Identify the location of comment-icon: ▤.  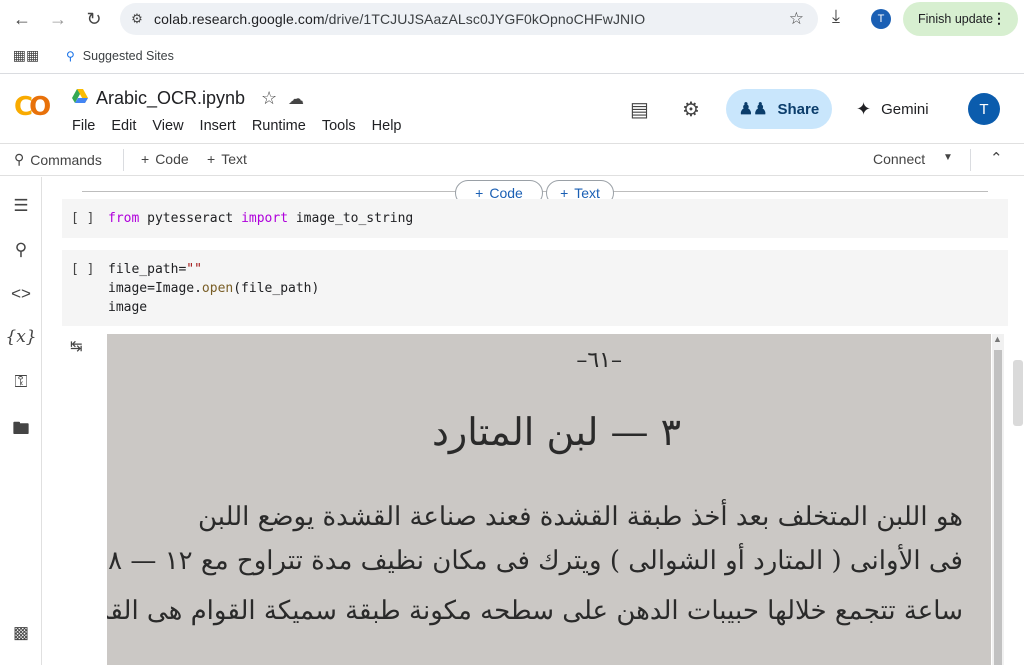
(639, 109).